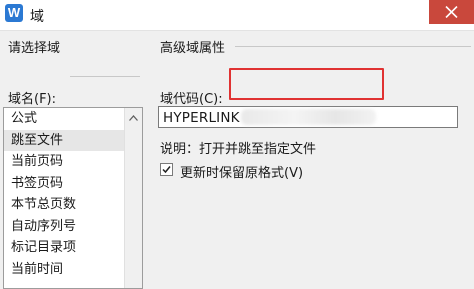  I want to click on redacted-path, so click(308, 117).